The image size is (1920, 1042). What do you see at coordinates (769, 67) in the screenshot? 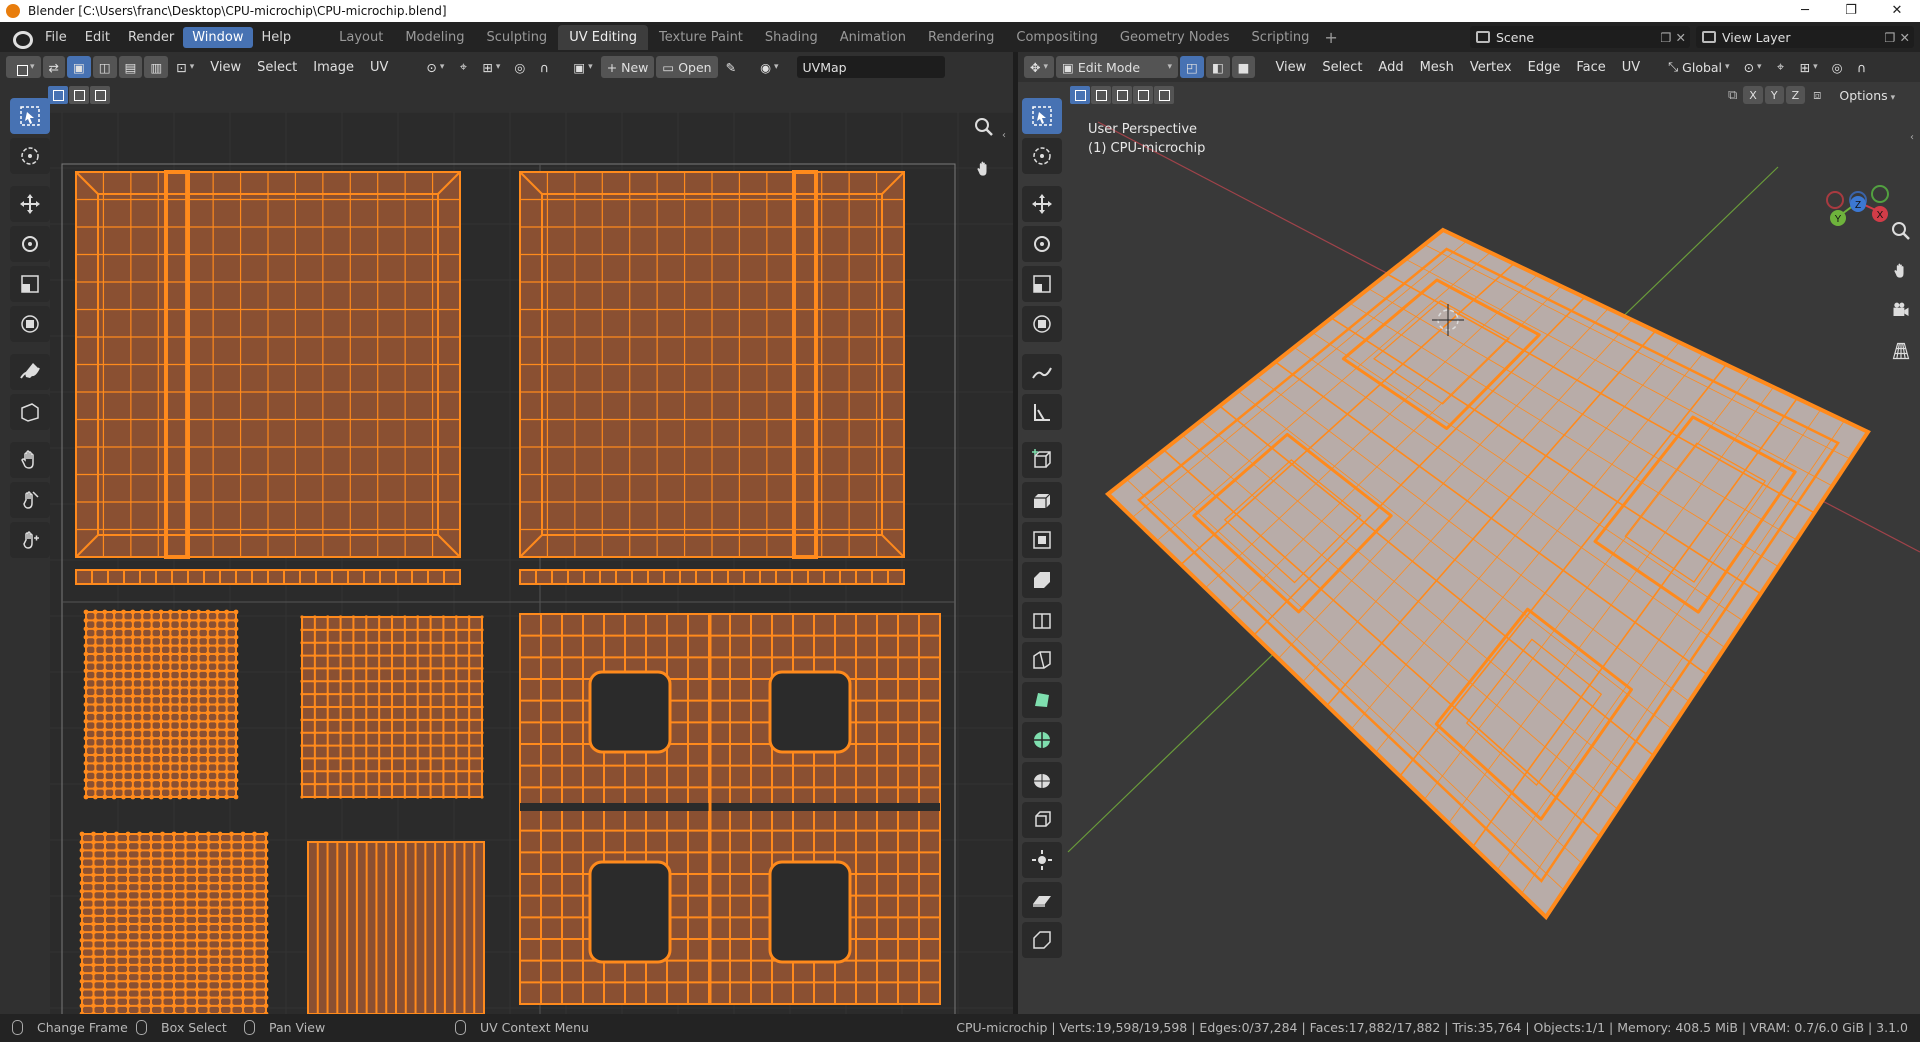
I see `overlay-button: ◉ ▾` at bounding box center [769, 67].